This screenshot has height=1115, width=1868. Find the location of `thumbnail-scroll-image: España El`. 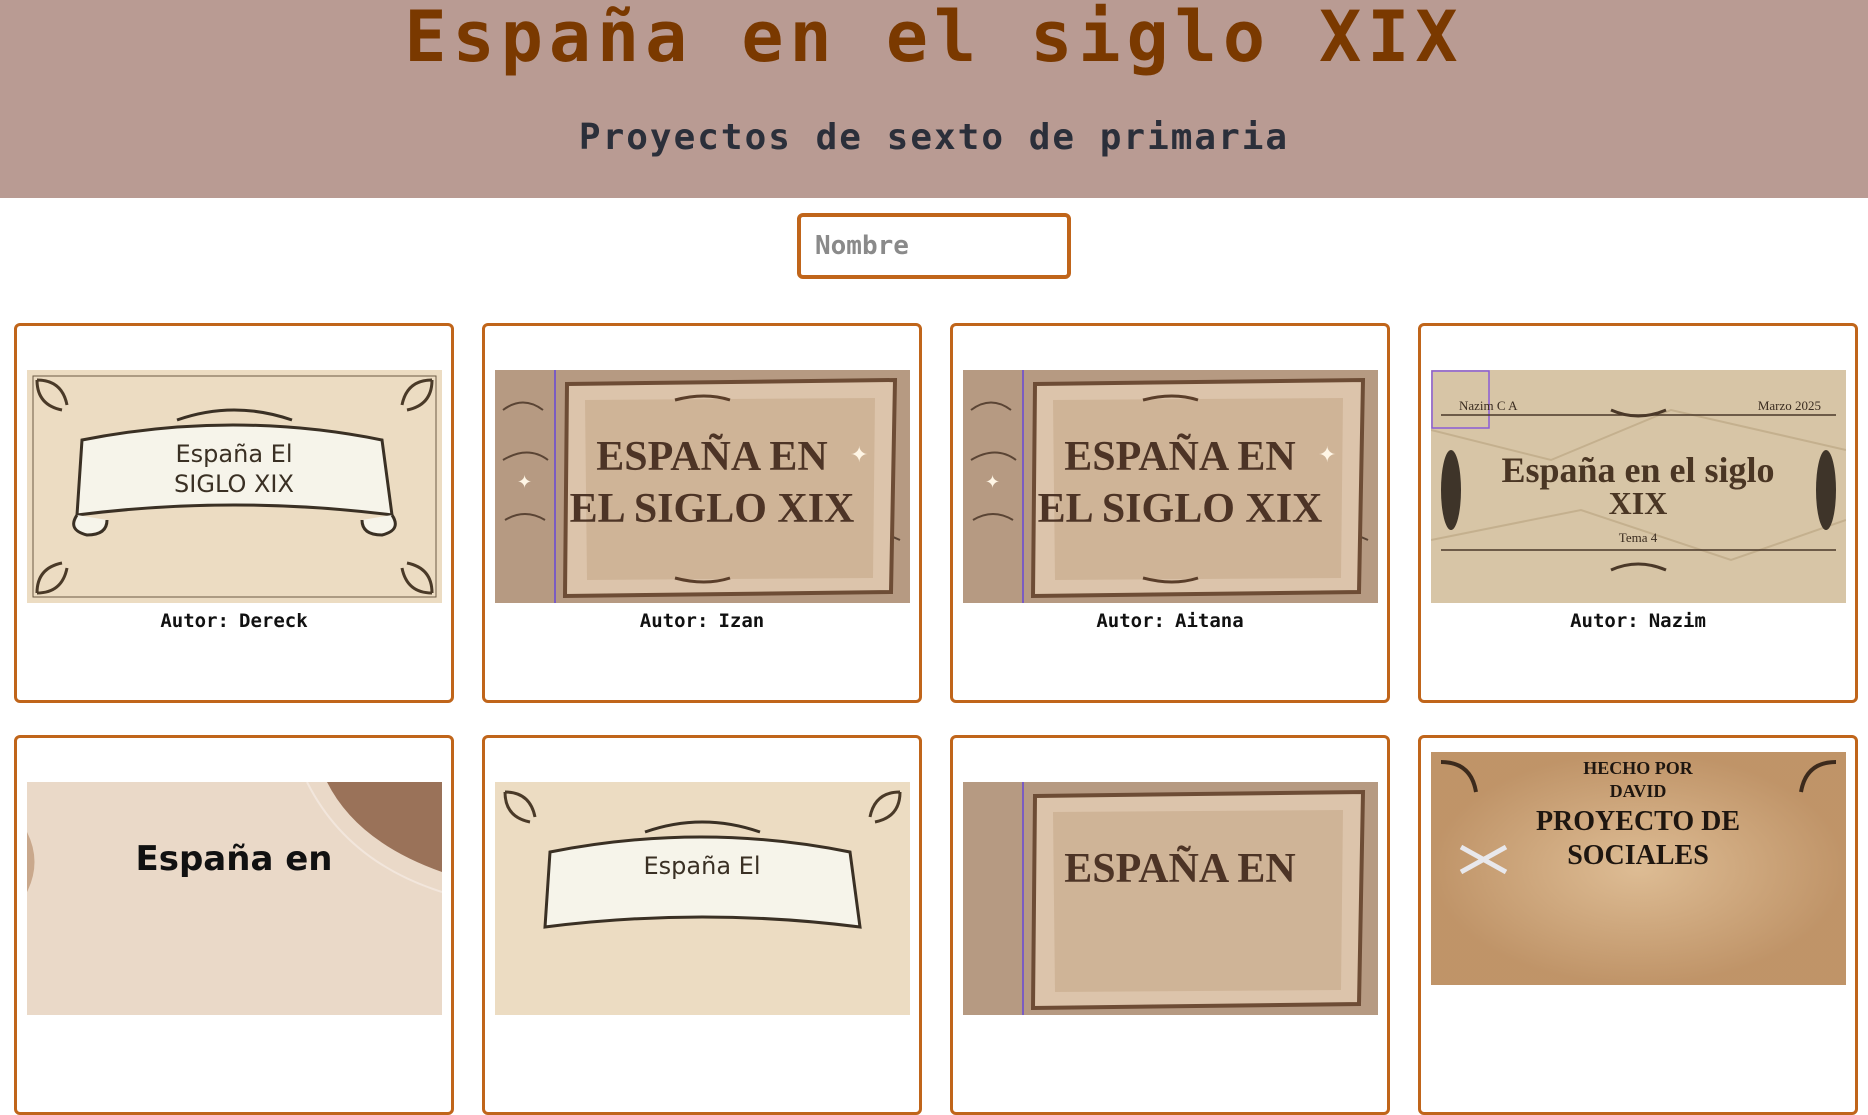

thumbnail-scroll-image: España El is located at coordinates (702, 898).